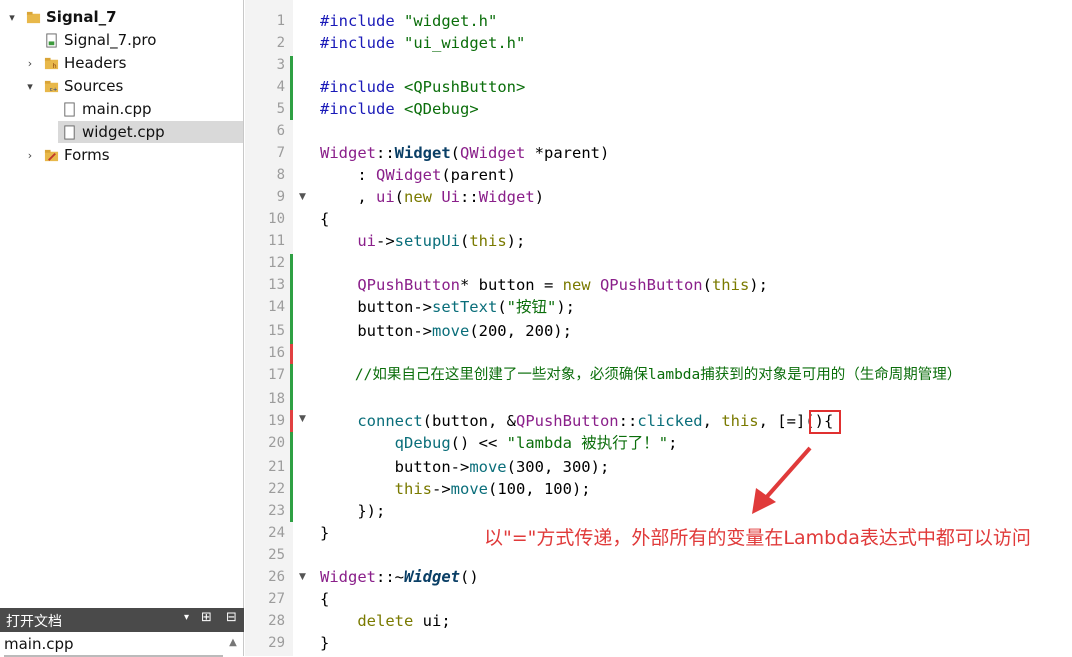 The height and width of the screenshot is (657, 1072). What do you see at coordinates (673, 443) in the screenshot?
I see `code-token: ;` at bounding box center [673, 443].